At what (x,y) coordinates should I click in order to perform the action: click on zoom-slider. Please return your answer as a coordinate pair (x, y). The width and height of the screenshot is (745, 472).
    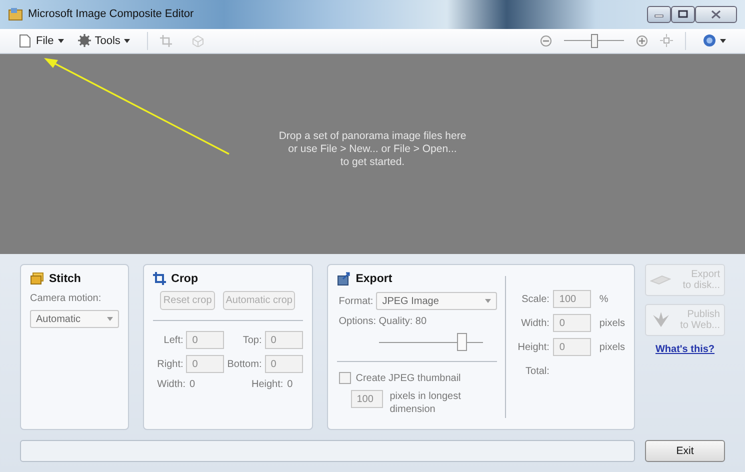
    Looking at the image, I should click on (594, 41).